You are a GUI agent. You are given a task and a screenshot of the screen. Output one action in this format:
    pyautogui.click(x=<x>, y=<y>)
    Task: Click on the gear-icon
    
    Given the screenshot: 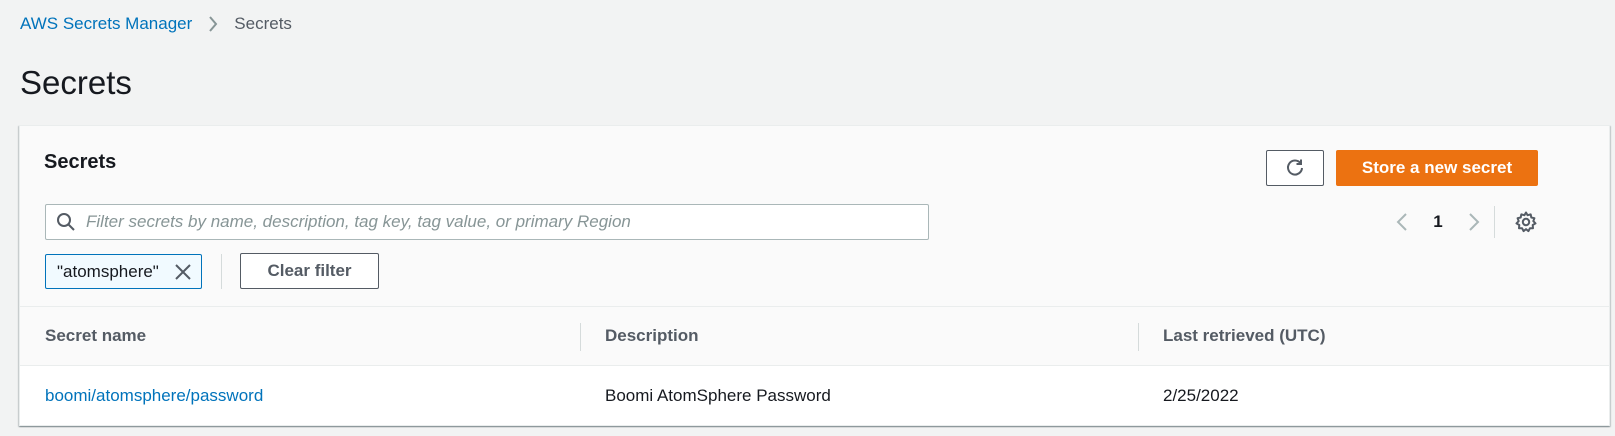 What is the action you would take?
    pyautogui.click(x=1526, y=222)
    